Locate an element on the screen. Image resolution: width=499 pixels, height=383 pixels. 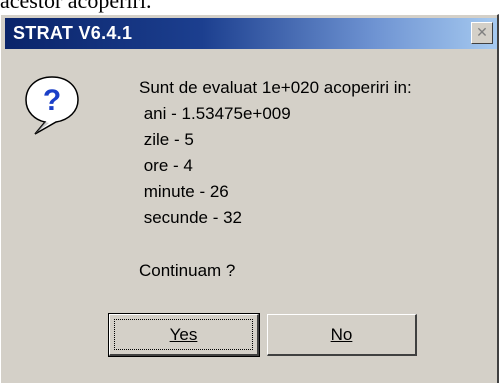
close-icon: ✕ is located at coordinates (482, 32).